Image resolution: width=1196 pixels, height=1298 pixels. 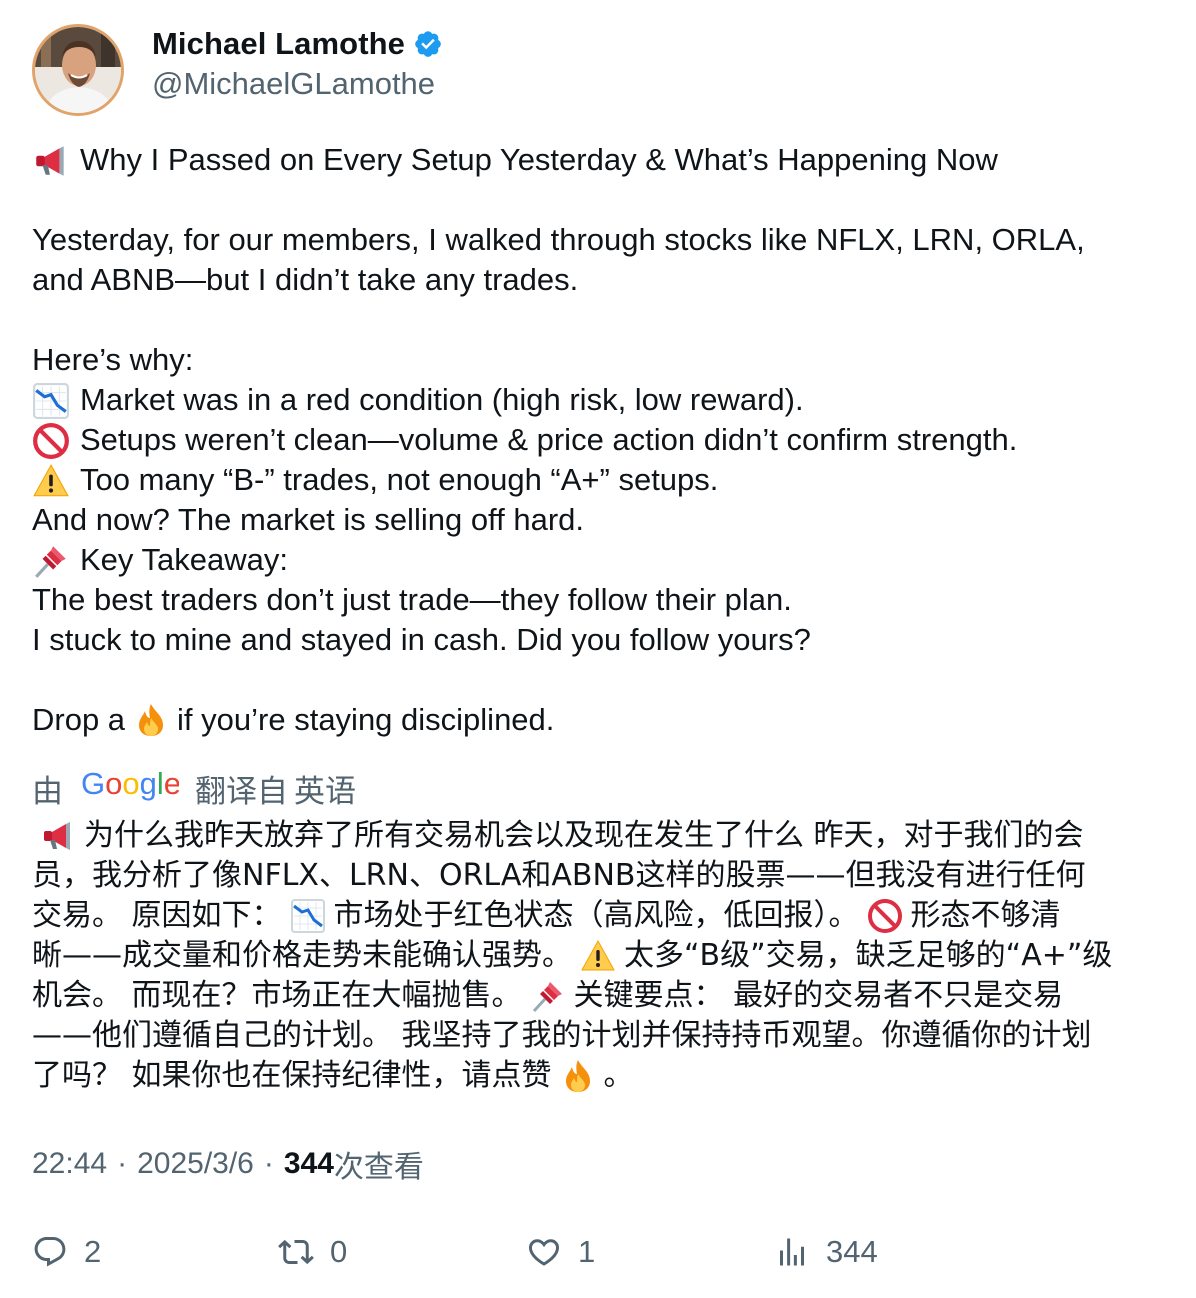 I want to click on translated-line: 员，我分析了像NFLX、LRN、ORLA和ABNB这样的股票——但我没有进行任何, so click(x=602, y=876).